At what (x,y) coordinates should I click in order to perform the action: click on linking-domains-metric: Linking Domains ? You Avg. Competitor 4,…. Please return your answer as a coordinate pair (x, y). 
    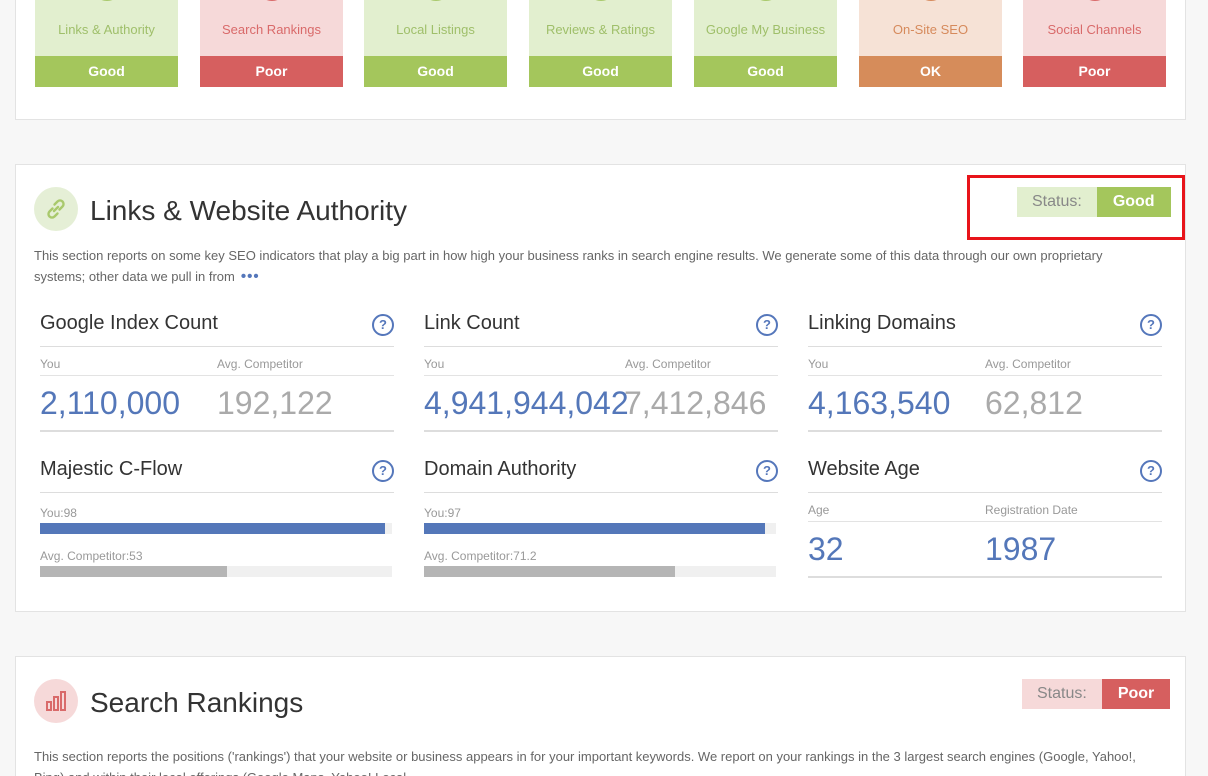
    Looking at the image, I should click on (985, 373).